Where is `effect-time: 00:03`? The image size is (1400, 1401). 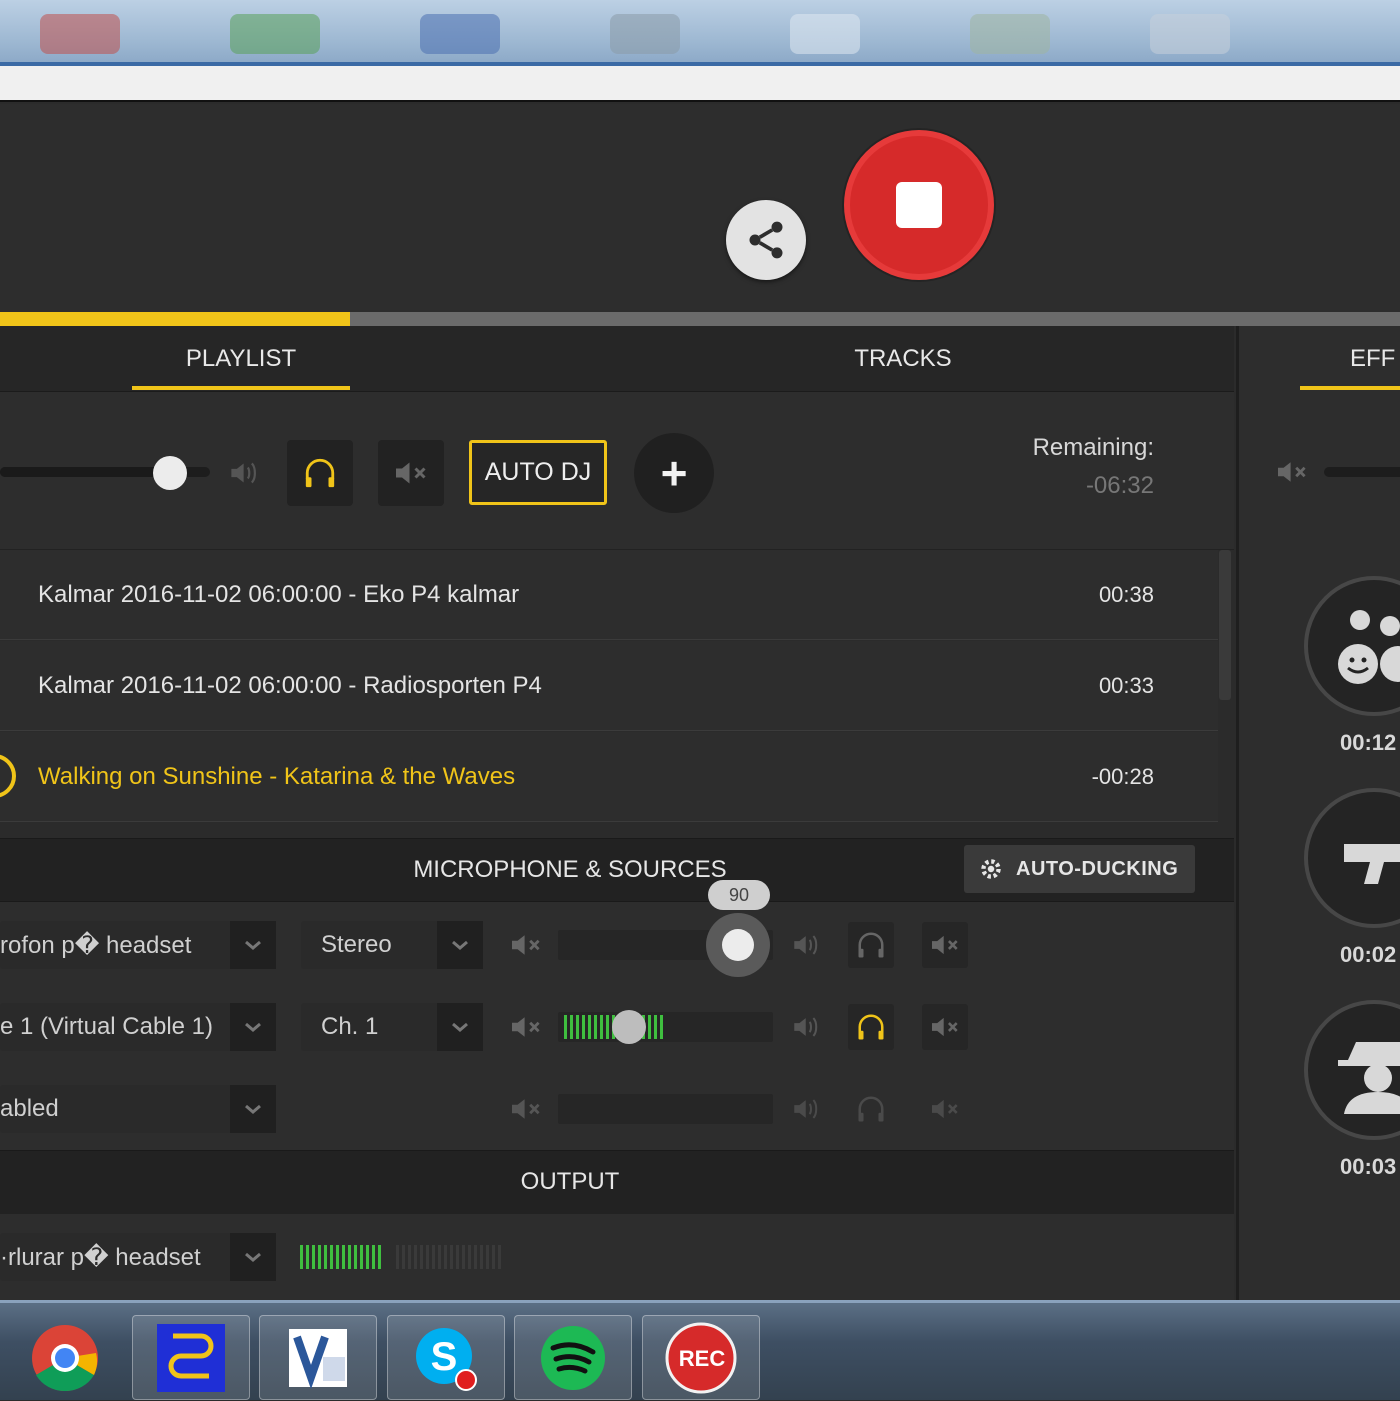
effect-time: 00:03 is located at coordinates (1368, 1166).